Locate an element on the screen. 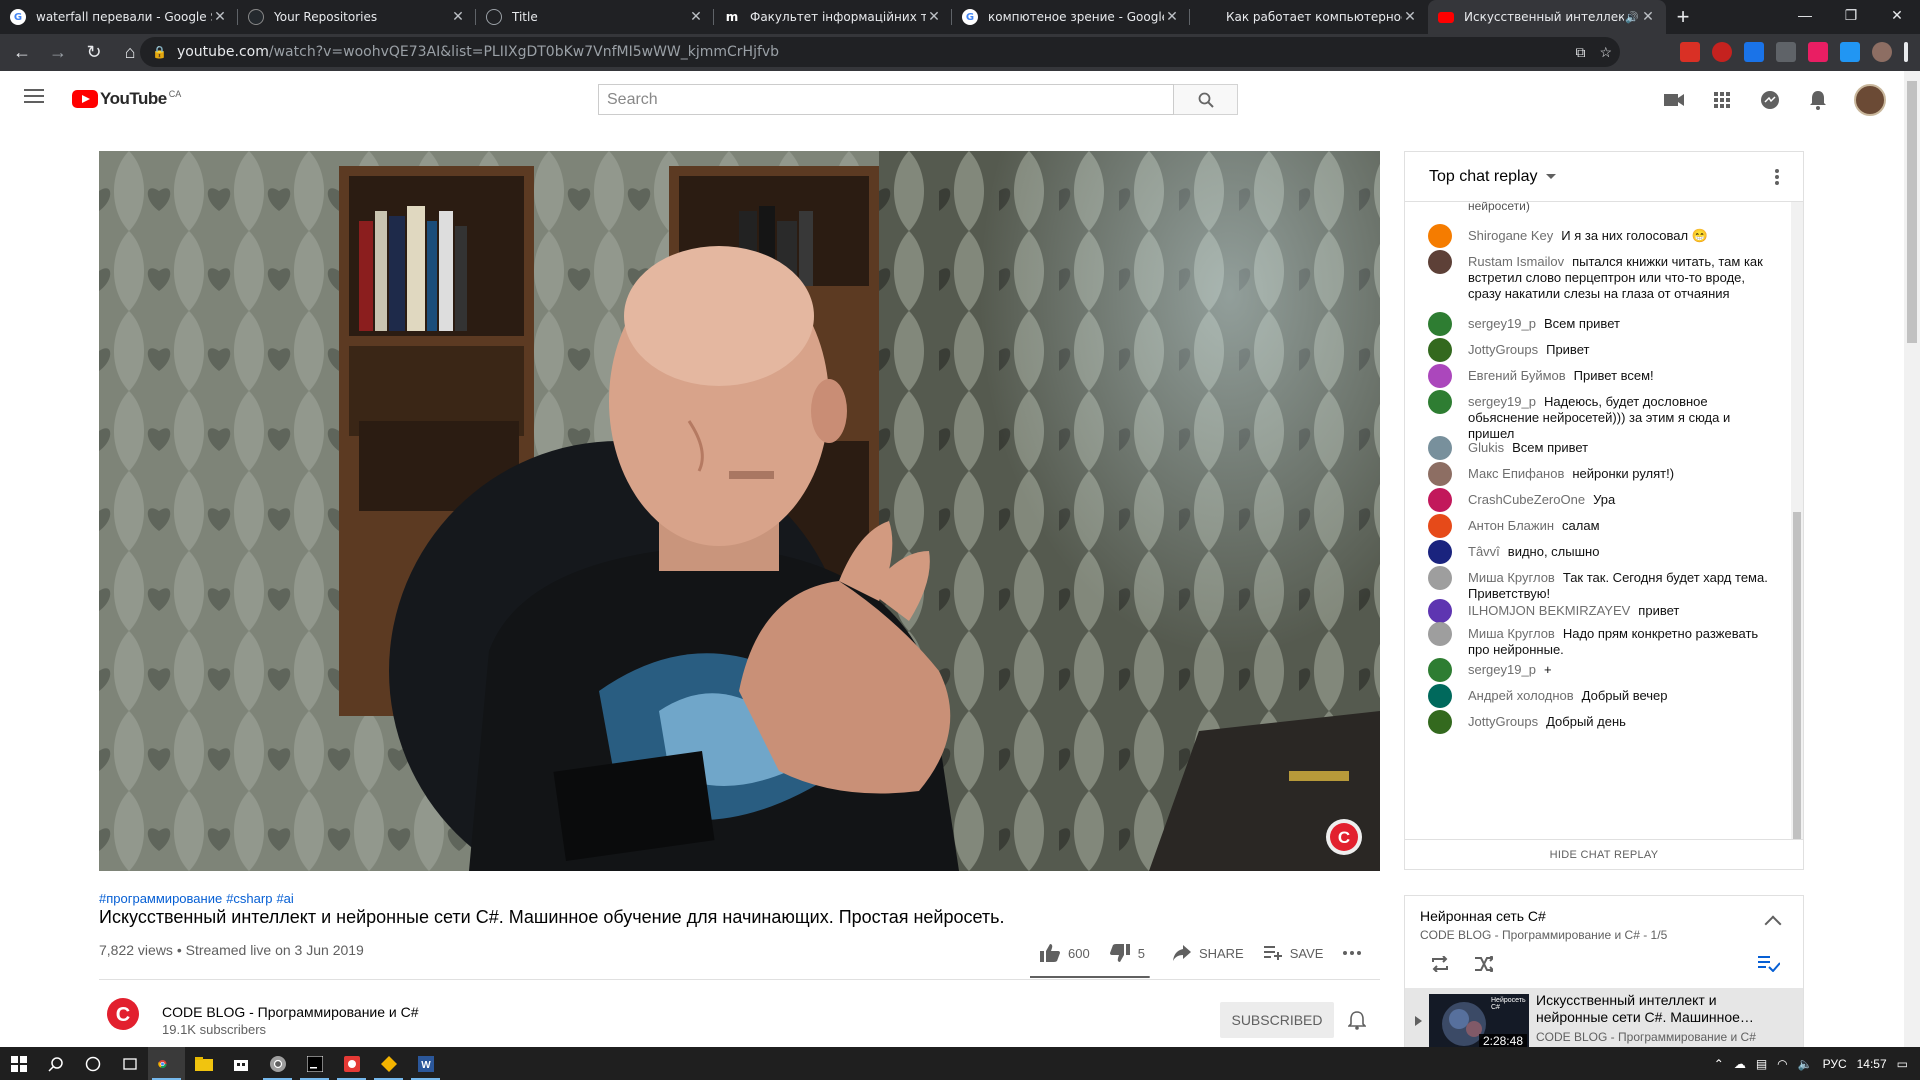  account-avatar is located at coordinates (1870, 100).